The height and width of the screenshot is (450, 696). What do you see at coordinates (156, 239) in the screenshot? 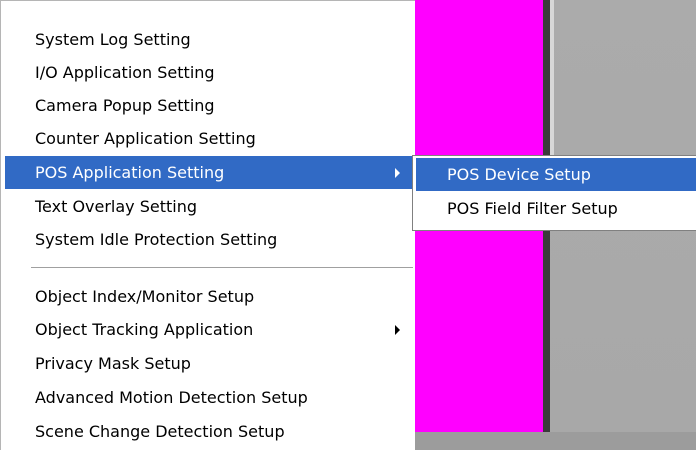
I see `menu-item-label: System Idle Protection Setting` at bounding box center [156, 239].